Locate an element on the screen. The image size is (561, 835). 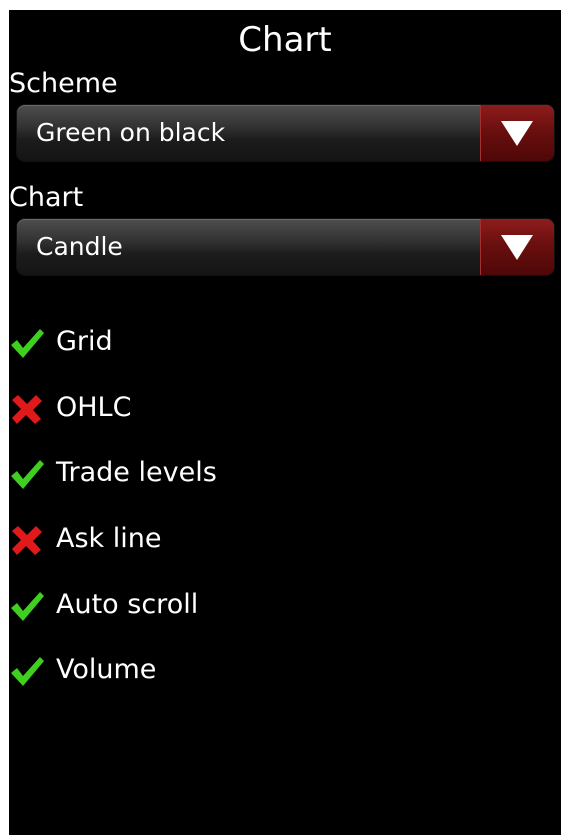
option-grid: Grid is located at coordinates (209, 342).